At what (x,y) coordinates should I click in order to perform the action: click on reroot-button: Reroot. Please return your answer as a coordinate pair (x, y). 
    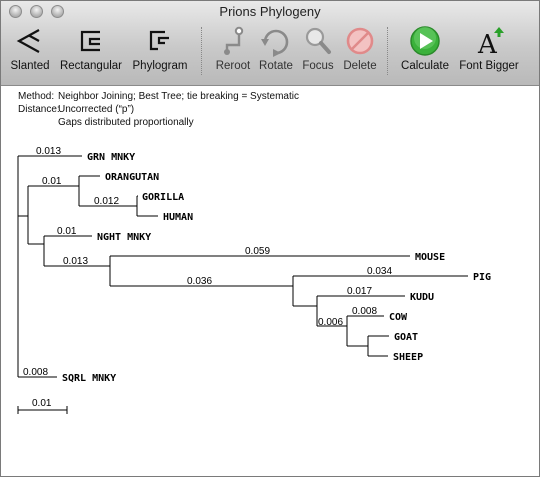
    Looking at the image, I should click on (233, 53).